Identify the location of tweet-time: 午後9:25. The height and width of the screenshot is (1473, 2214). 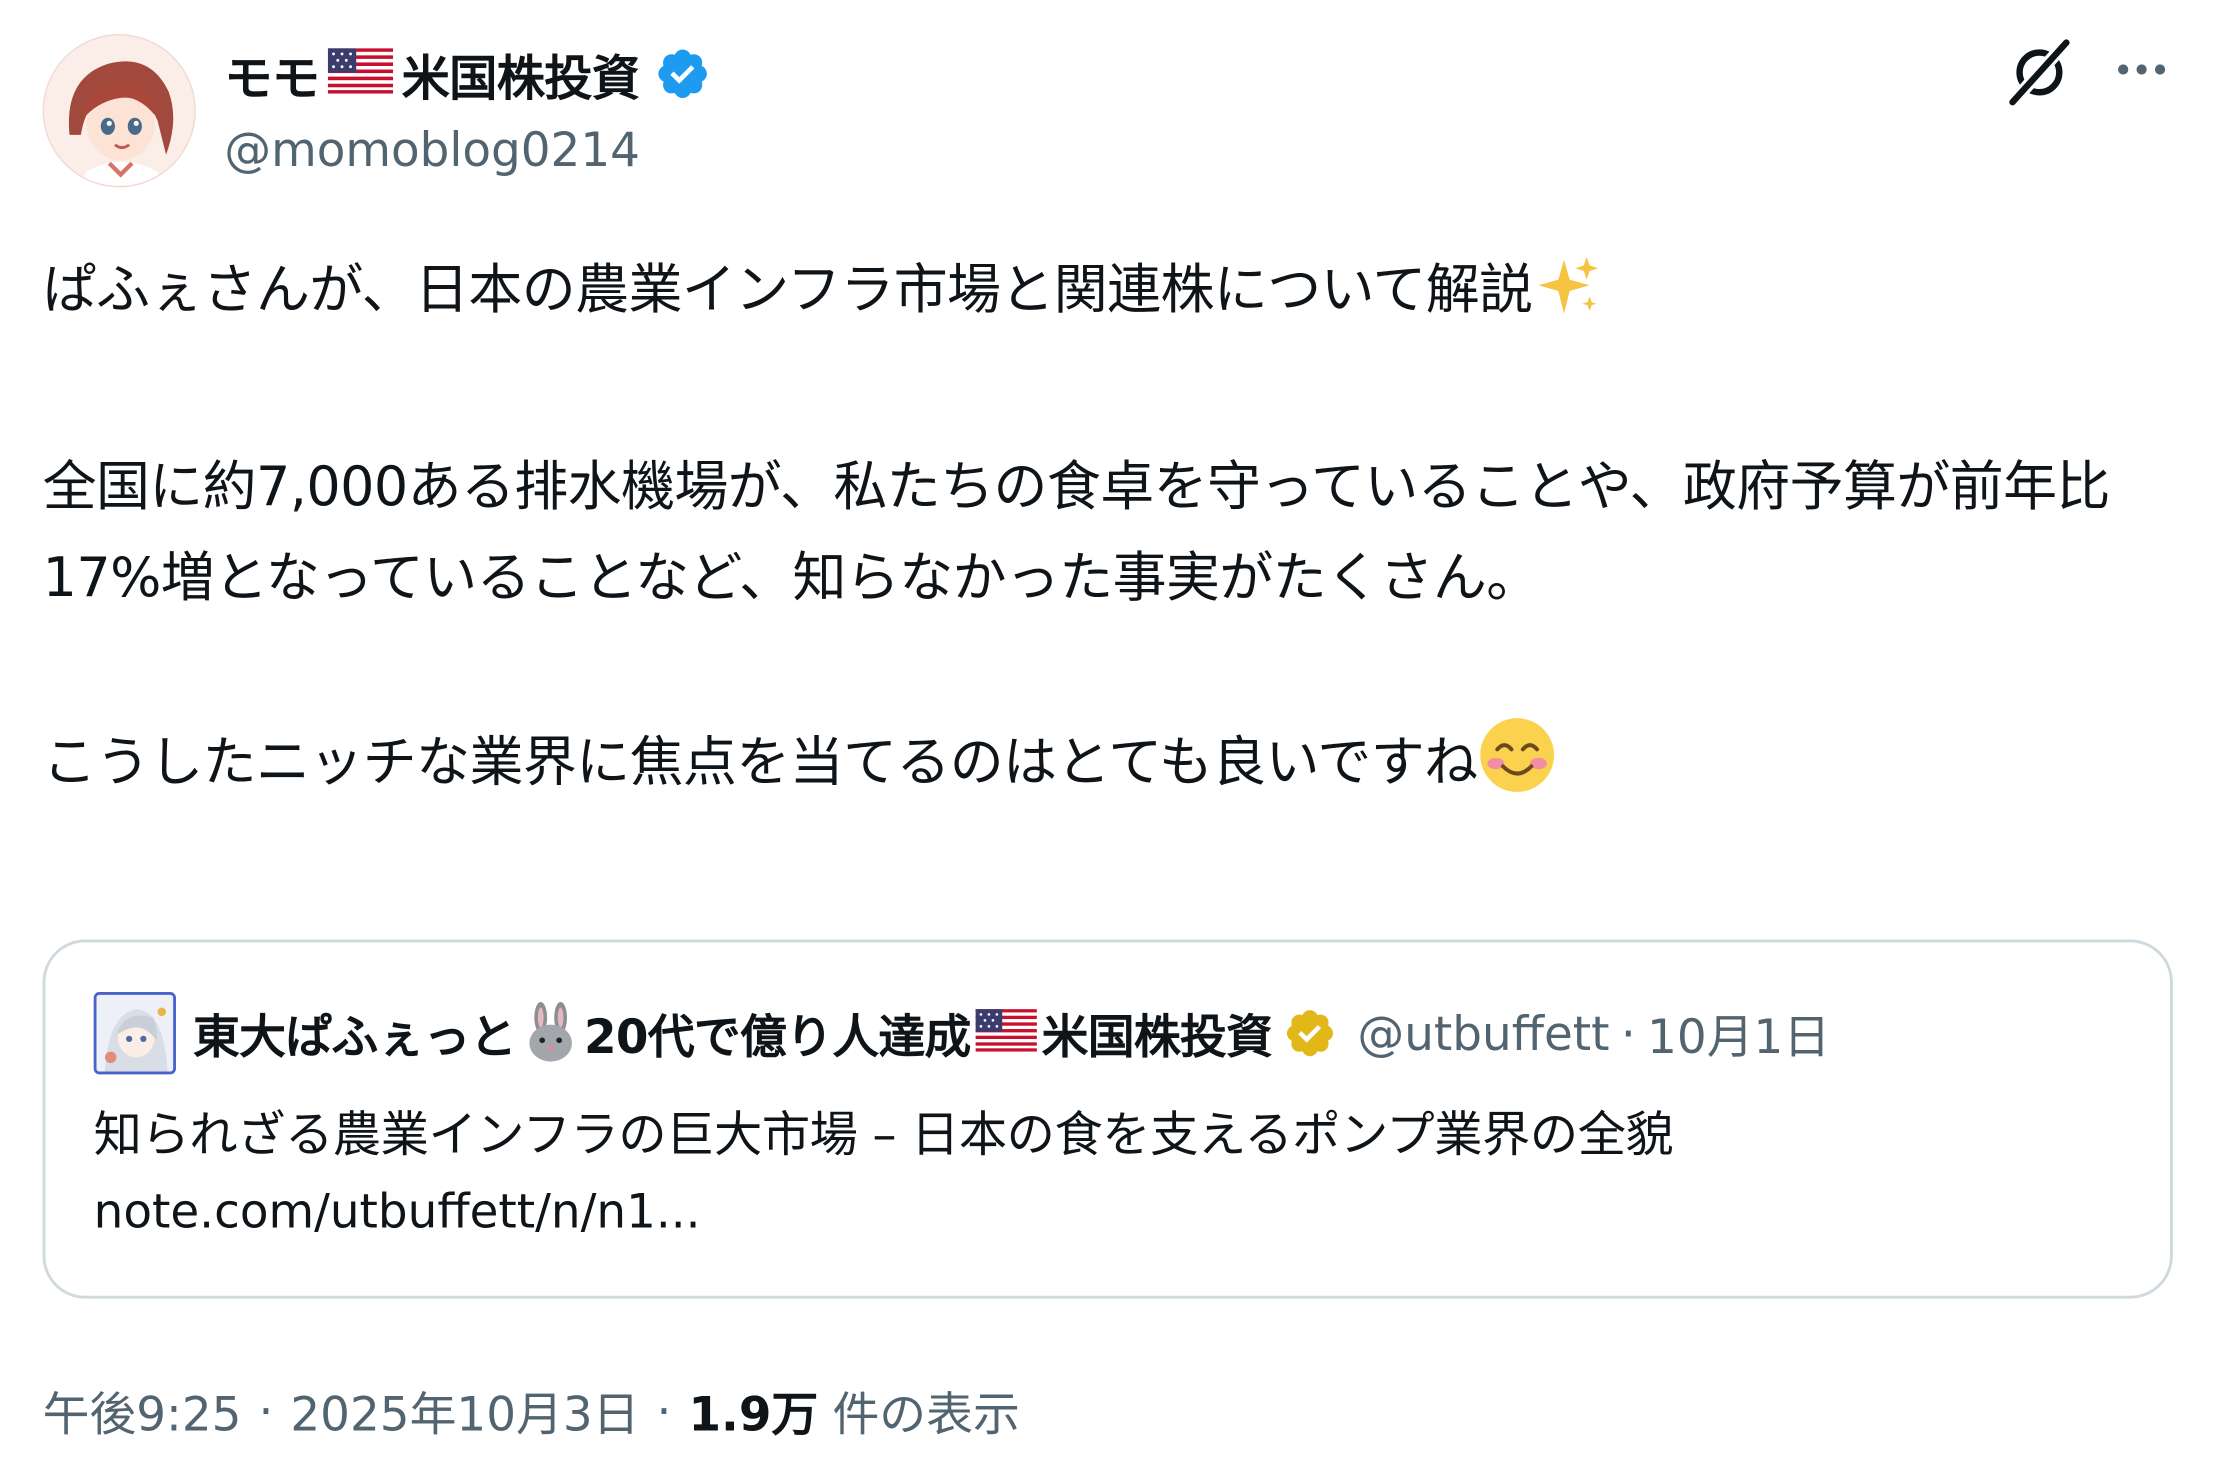
(142, 1411).